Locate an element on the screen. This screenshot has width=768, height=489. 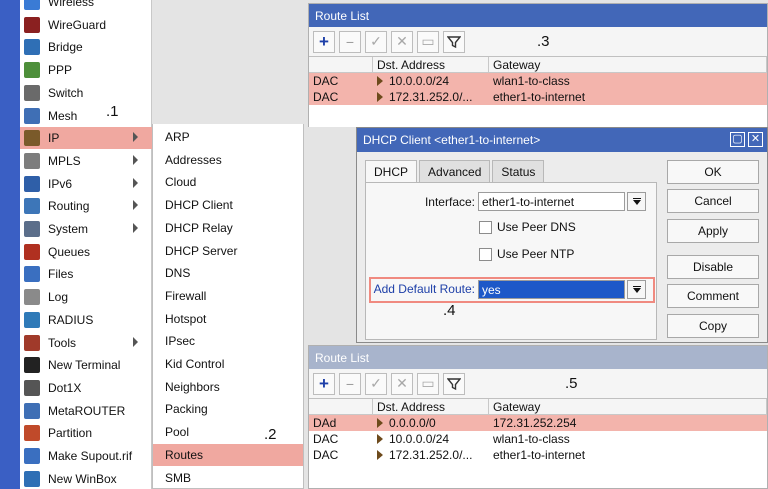
menu-item-label: New Terminal is located at coordinates (84, 365).